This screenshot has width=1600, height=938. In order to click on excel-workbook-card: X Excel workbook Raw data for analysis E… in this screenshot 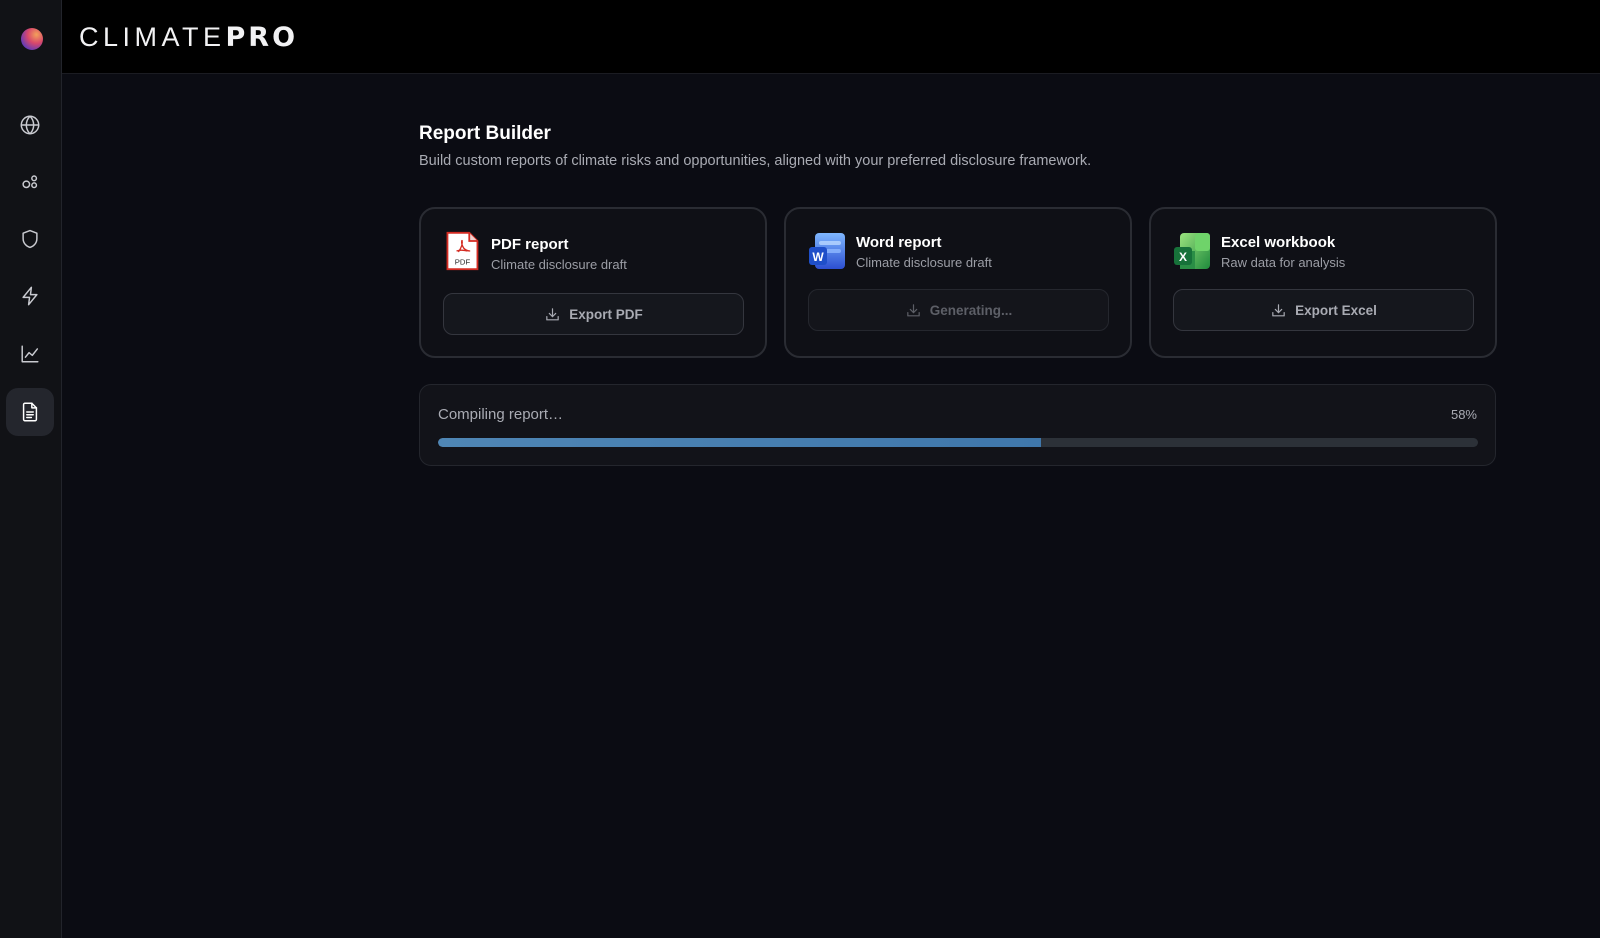, I will do `click(1323, 282)`.